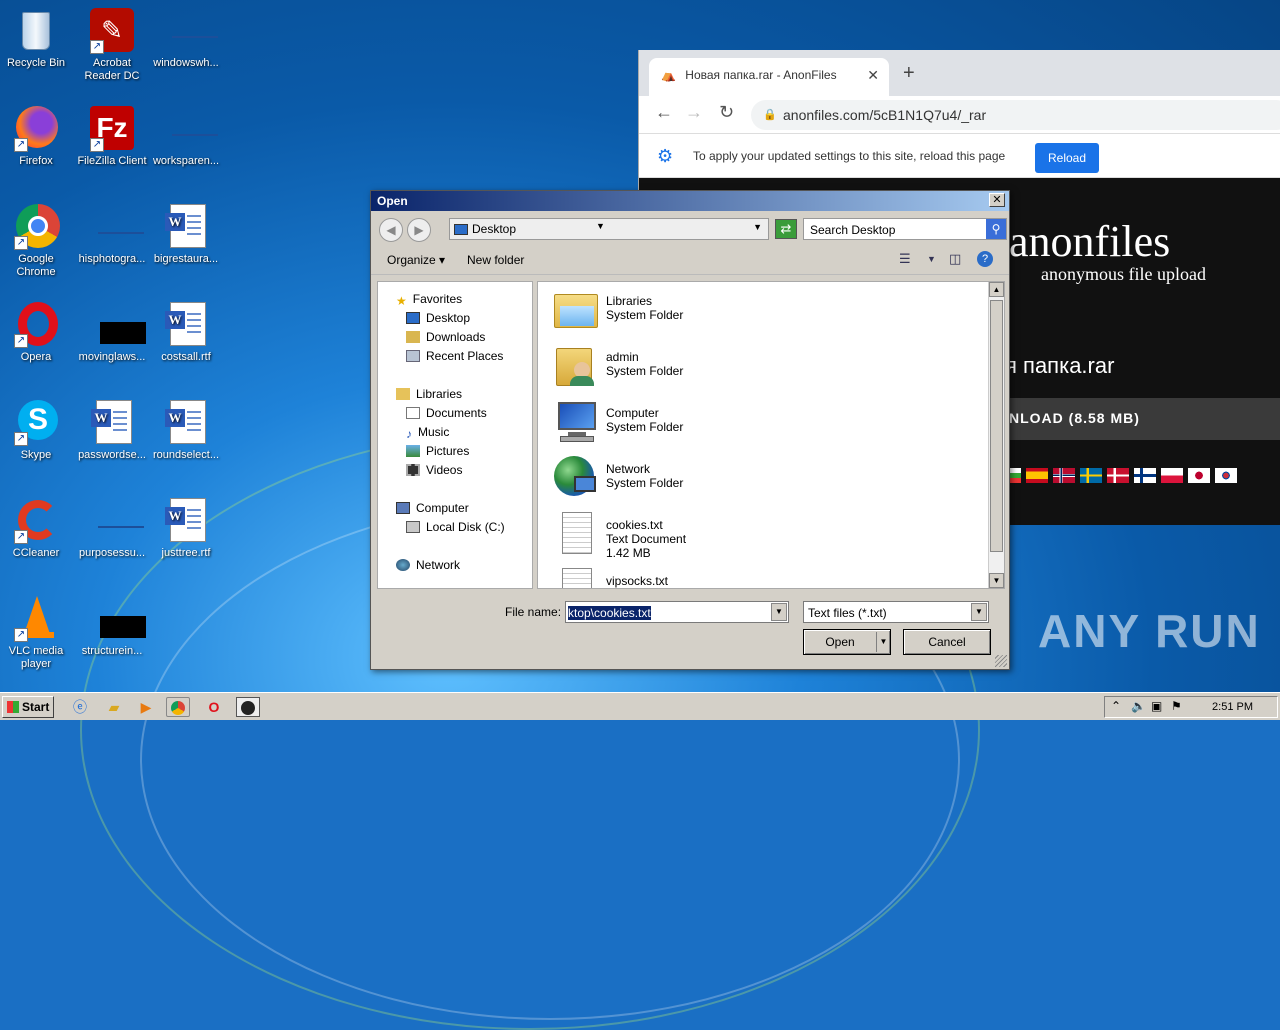 The width and height of the screenshot is (1280, 1030). Describe the element at coordinates (429, 300) in the screenshot. I see `nav-favorites: ★ Favorites` at that location.